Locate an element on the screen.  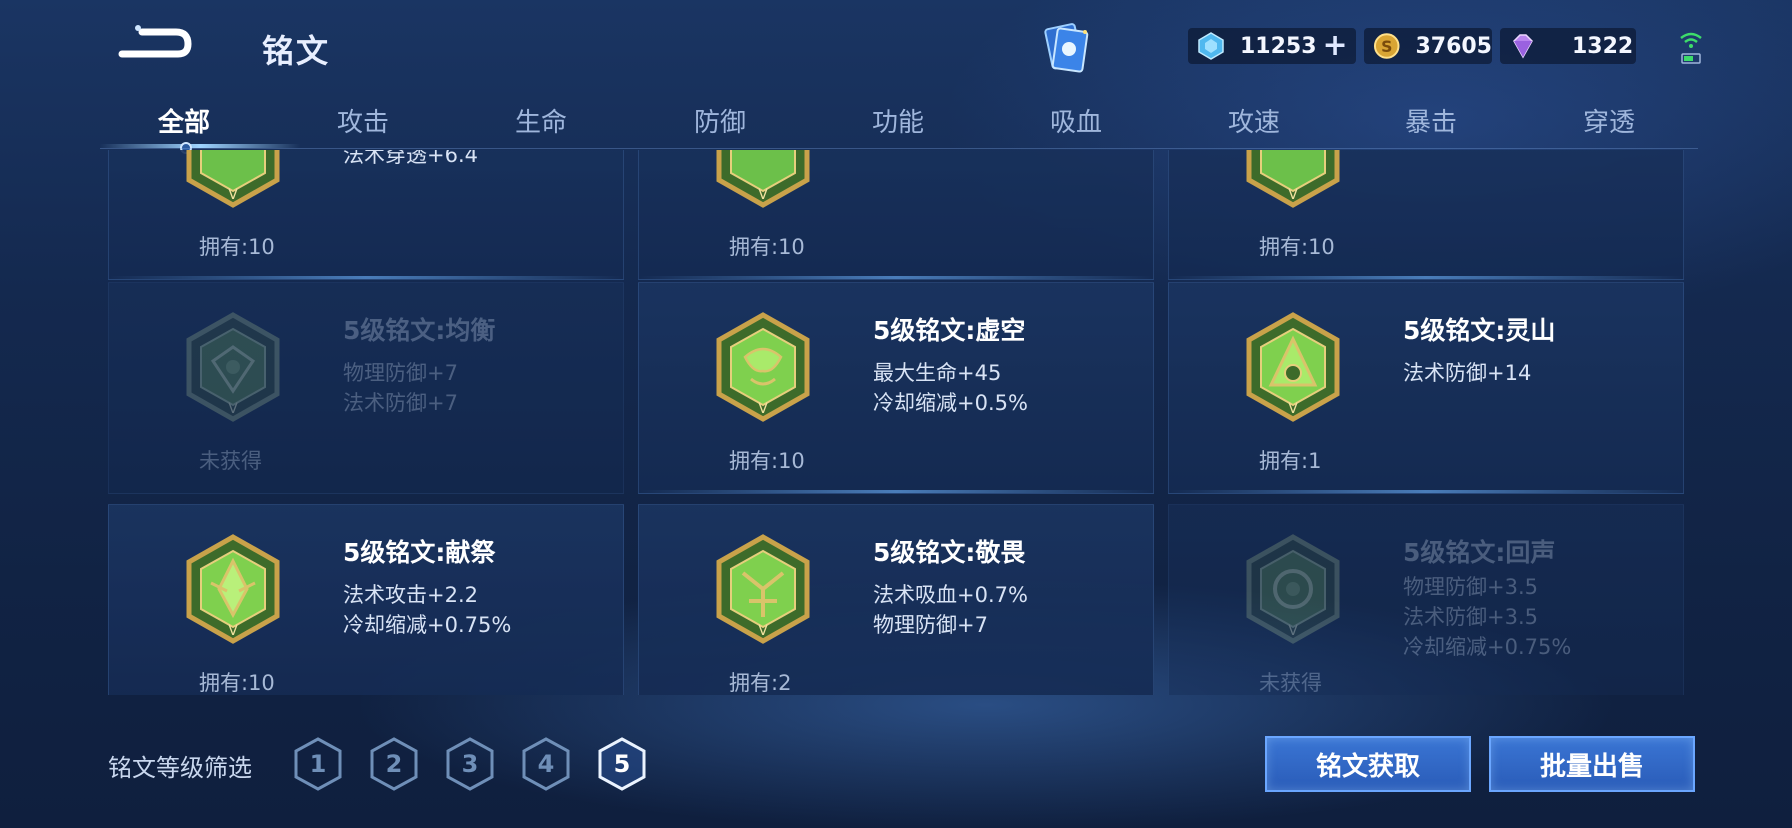
tab-attack-speed: 攻速 is located at coordinates (1254, 120).